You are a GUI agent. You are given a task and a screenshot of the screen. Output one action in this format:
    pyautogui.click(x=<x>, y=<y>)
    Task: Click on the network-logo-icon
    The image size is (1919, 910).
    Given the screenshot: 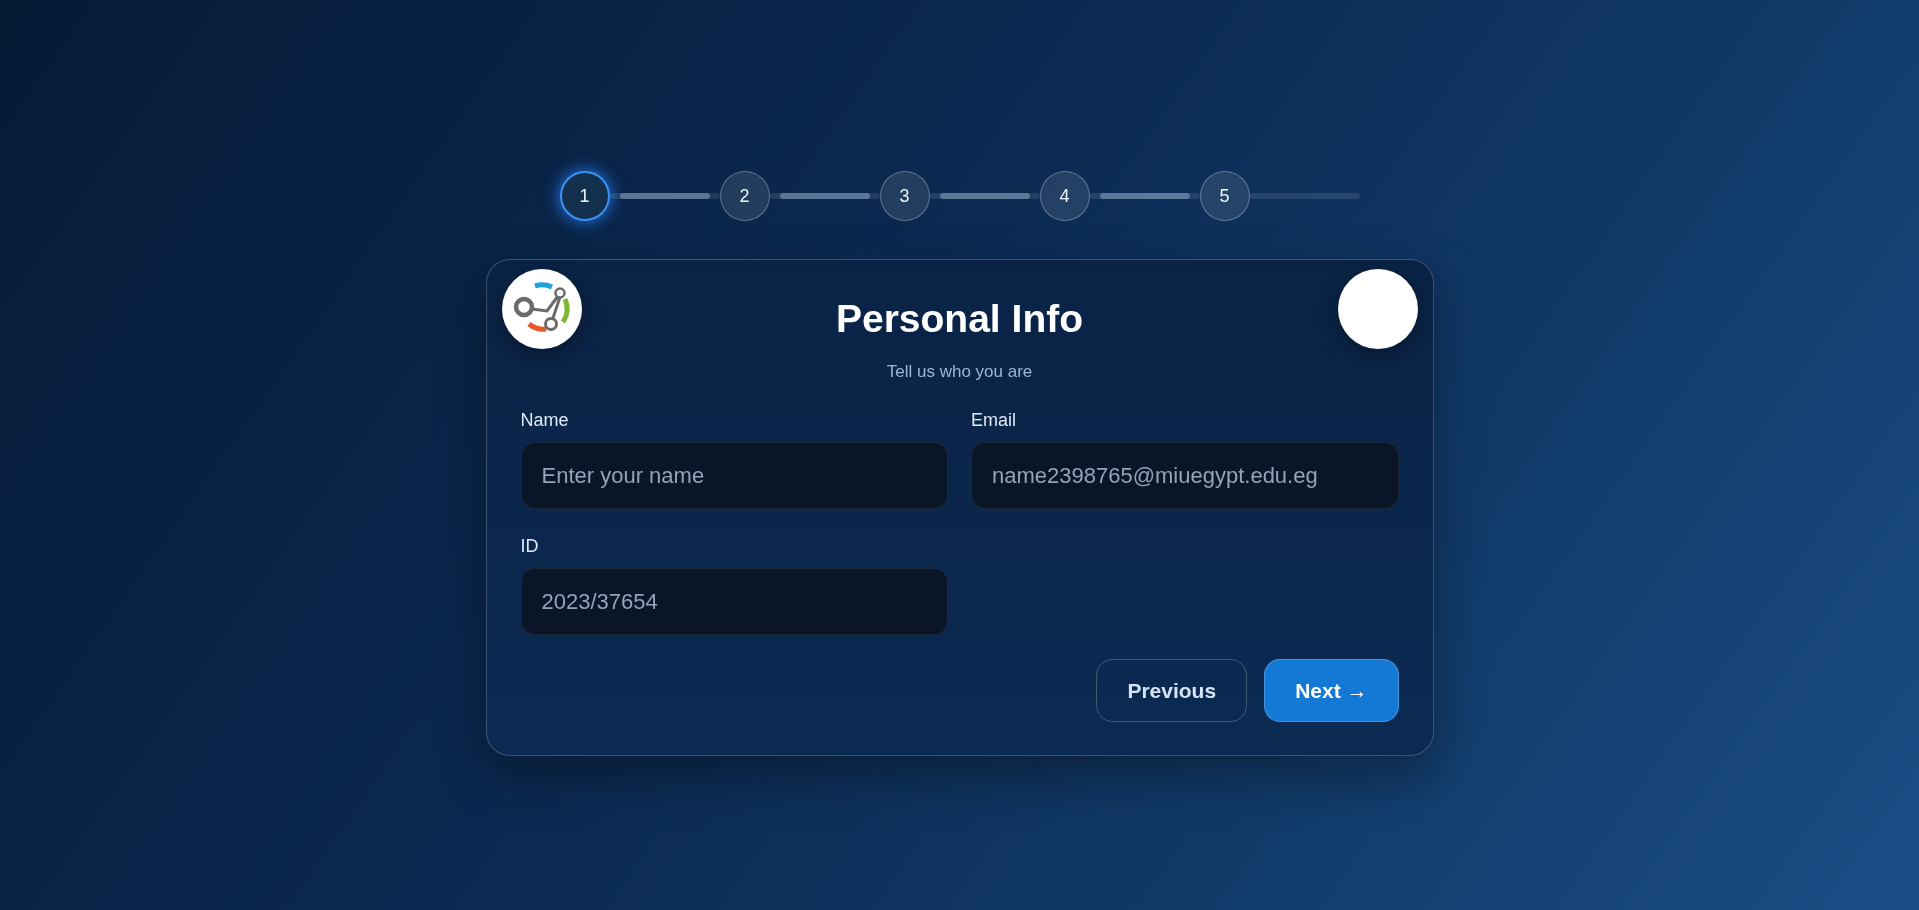 What is the action you would take?
    pyautogui.click(x=541, y=309)
    